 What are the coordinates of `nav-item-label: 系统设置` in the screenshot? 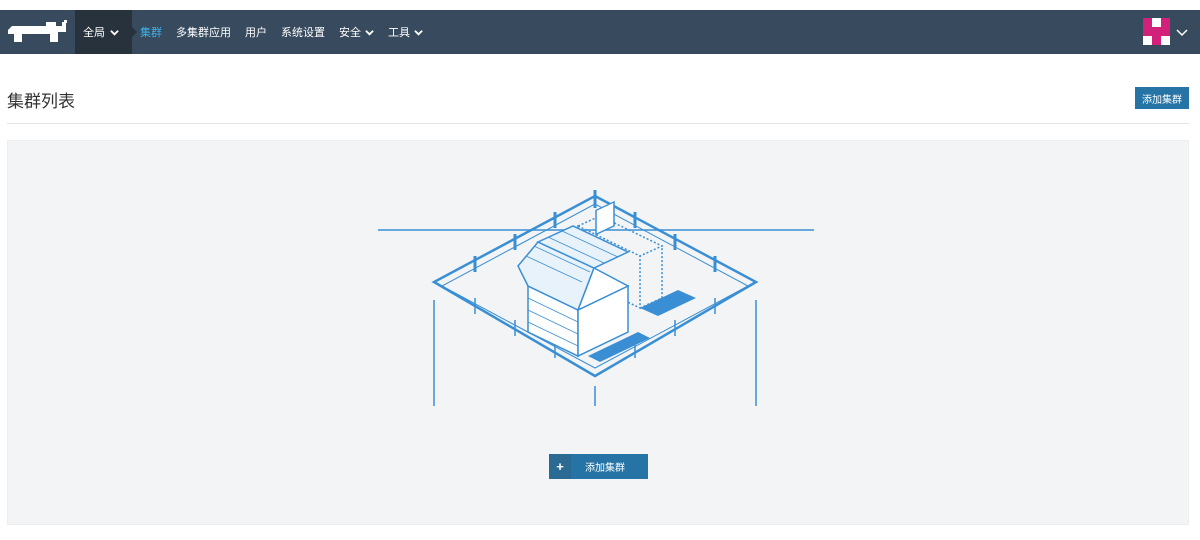 It's located at (303, 32).